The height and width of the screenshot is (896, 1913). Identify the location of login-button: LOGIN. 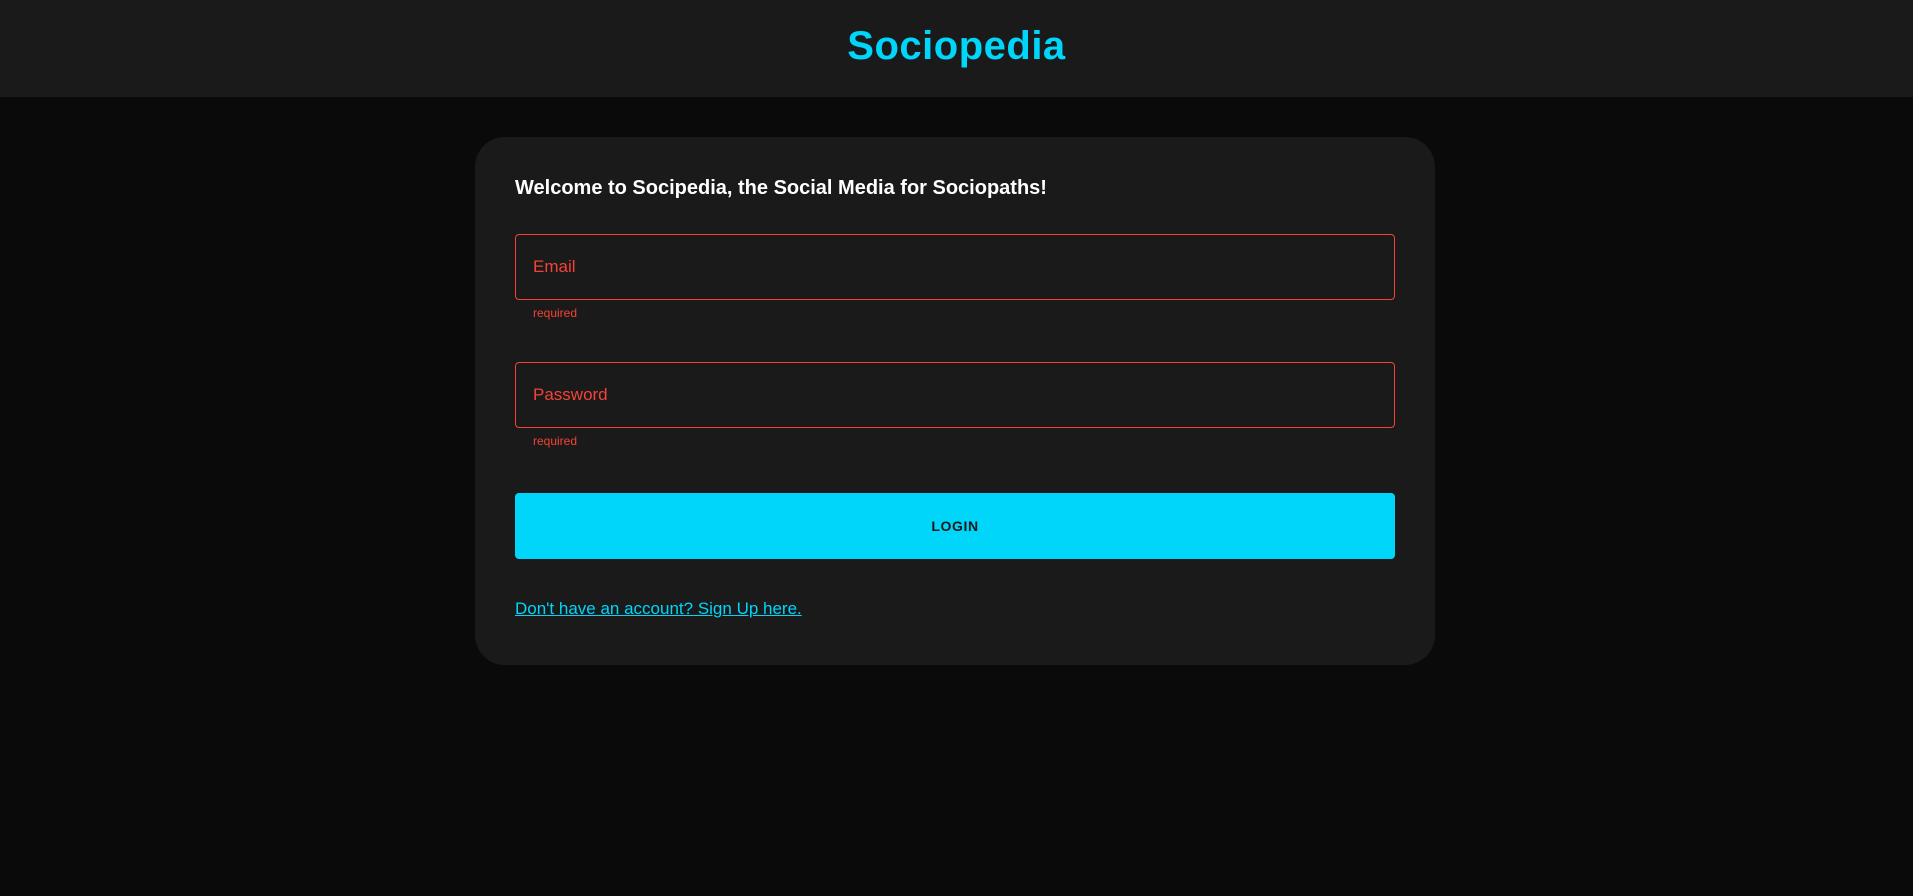
(955, 526).